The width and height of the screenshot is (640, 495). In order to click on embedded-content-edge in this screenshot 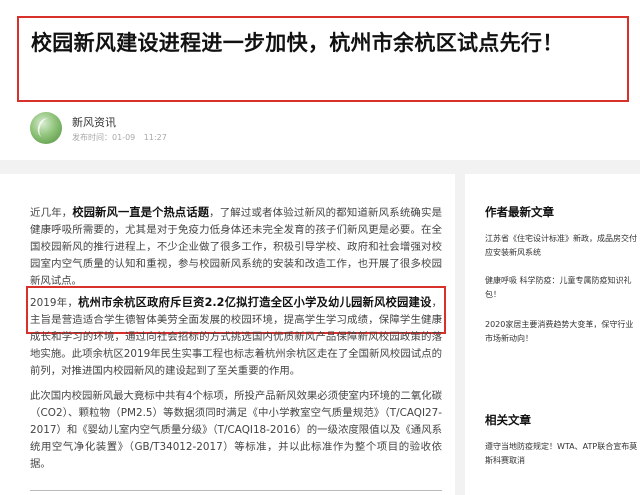, I will do `click(236, 492)`.